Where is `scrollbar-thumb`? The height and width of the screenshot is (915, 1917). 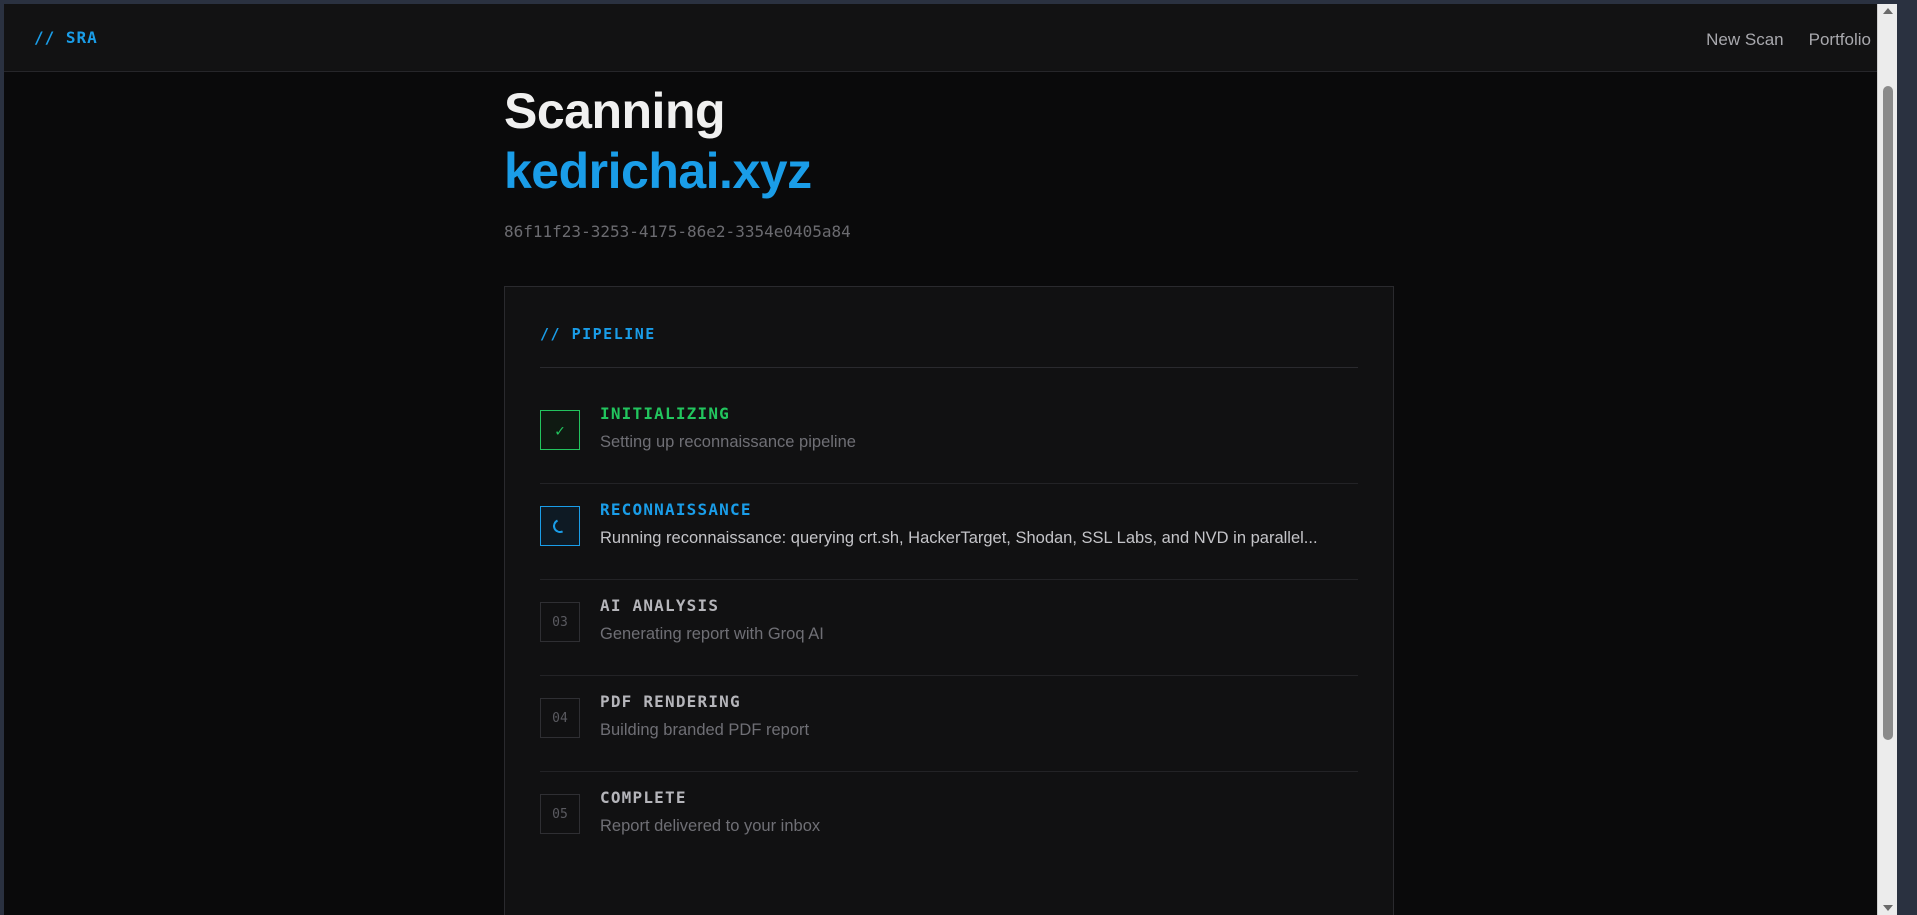
scrollbar-thumb is located at coordinates (1888, 413).